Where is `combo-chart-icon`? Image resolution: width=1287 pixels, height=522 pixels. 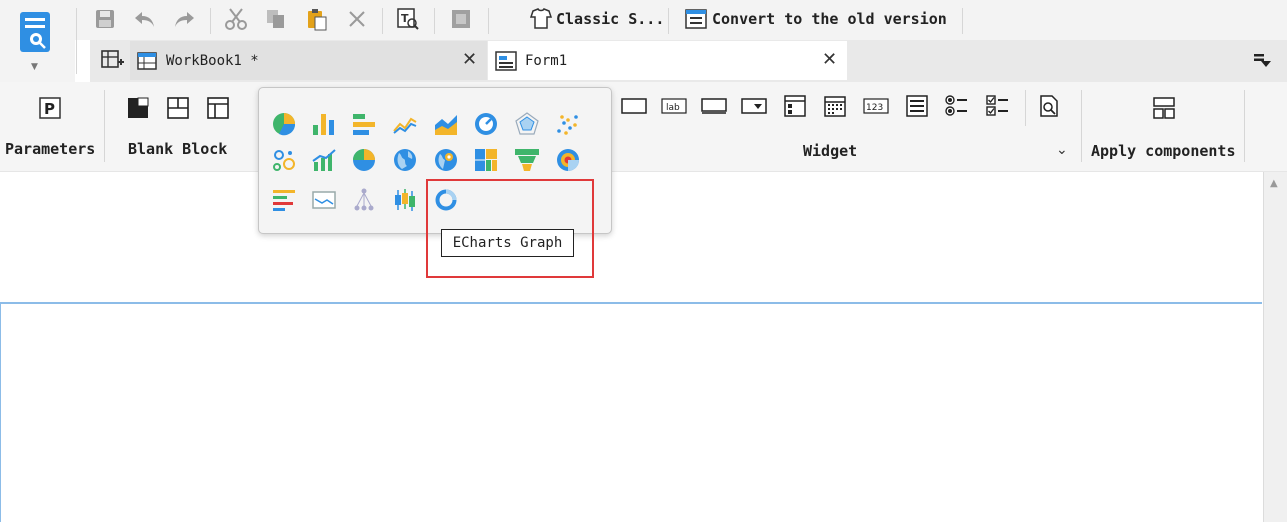
combo-chart-icon is located at coordinates (324, 160).